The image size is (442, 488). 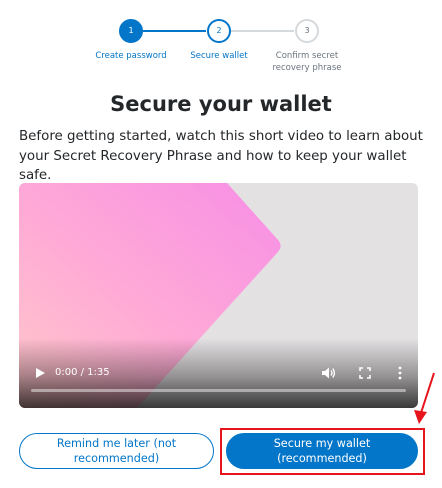 What do you see at coordinates (131, 31) in the screenshot?
I see `step-1-indicator: 1` at bounding box center [131, 31].